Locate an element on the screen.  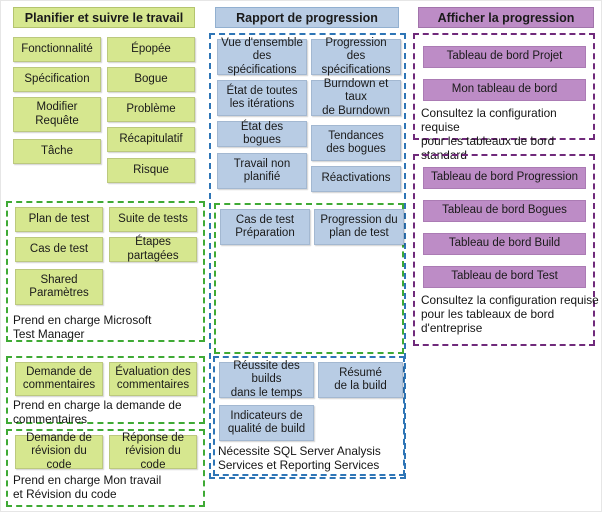
column-plan-header: Planifier et suivre le travail is located at coordinates (104, 17).